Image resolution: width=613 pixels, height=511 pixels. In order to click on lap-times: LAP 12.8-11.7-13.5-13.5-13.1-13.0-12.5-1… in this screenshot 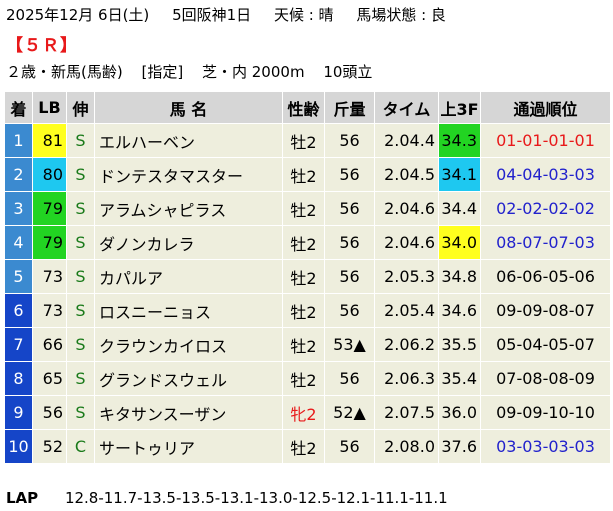, I will do `click(227, 498)`.